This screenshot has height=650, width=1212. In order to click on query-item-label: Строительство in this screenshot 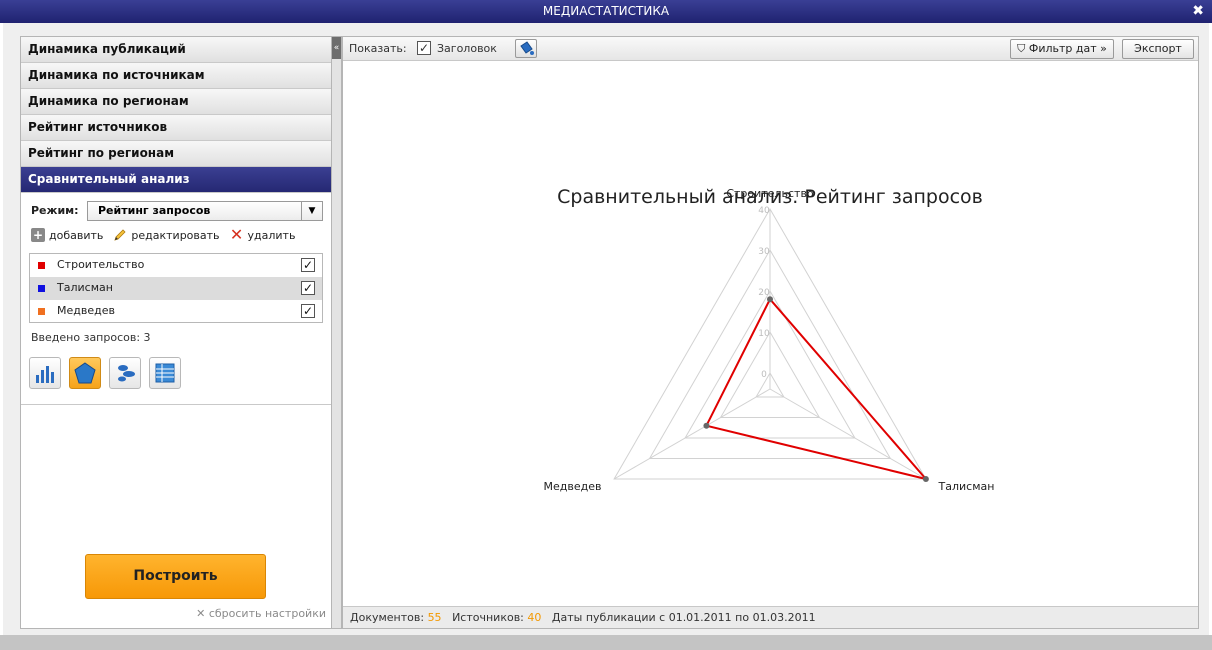, I will do `click(101, 264)`.